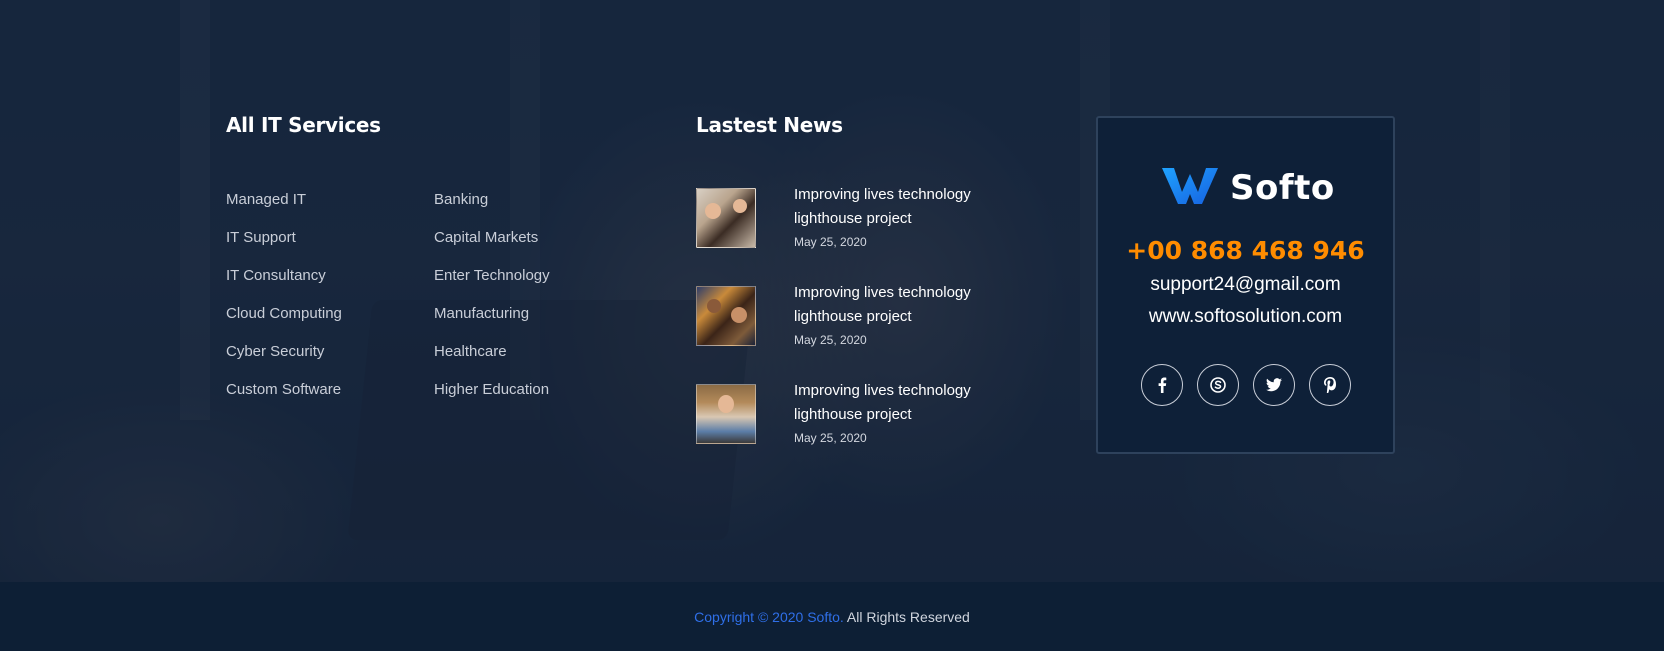 This screenshot has height=651, width=1664. What do you see at coordinates (1245, 317) in the screenshot?
I see `website-link: www.softosolution.com` at bounding box center [1245, 317].